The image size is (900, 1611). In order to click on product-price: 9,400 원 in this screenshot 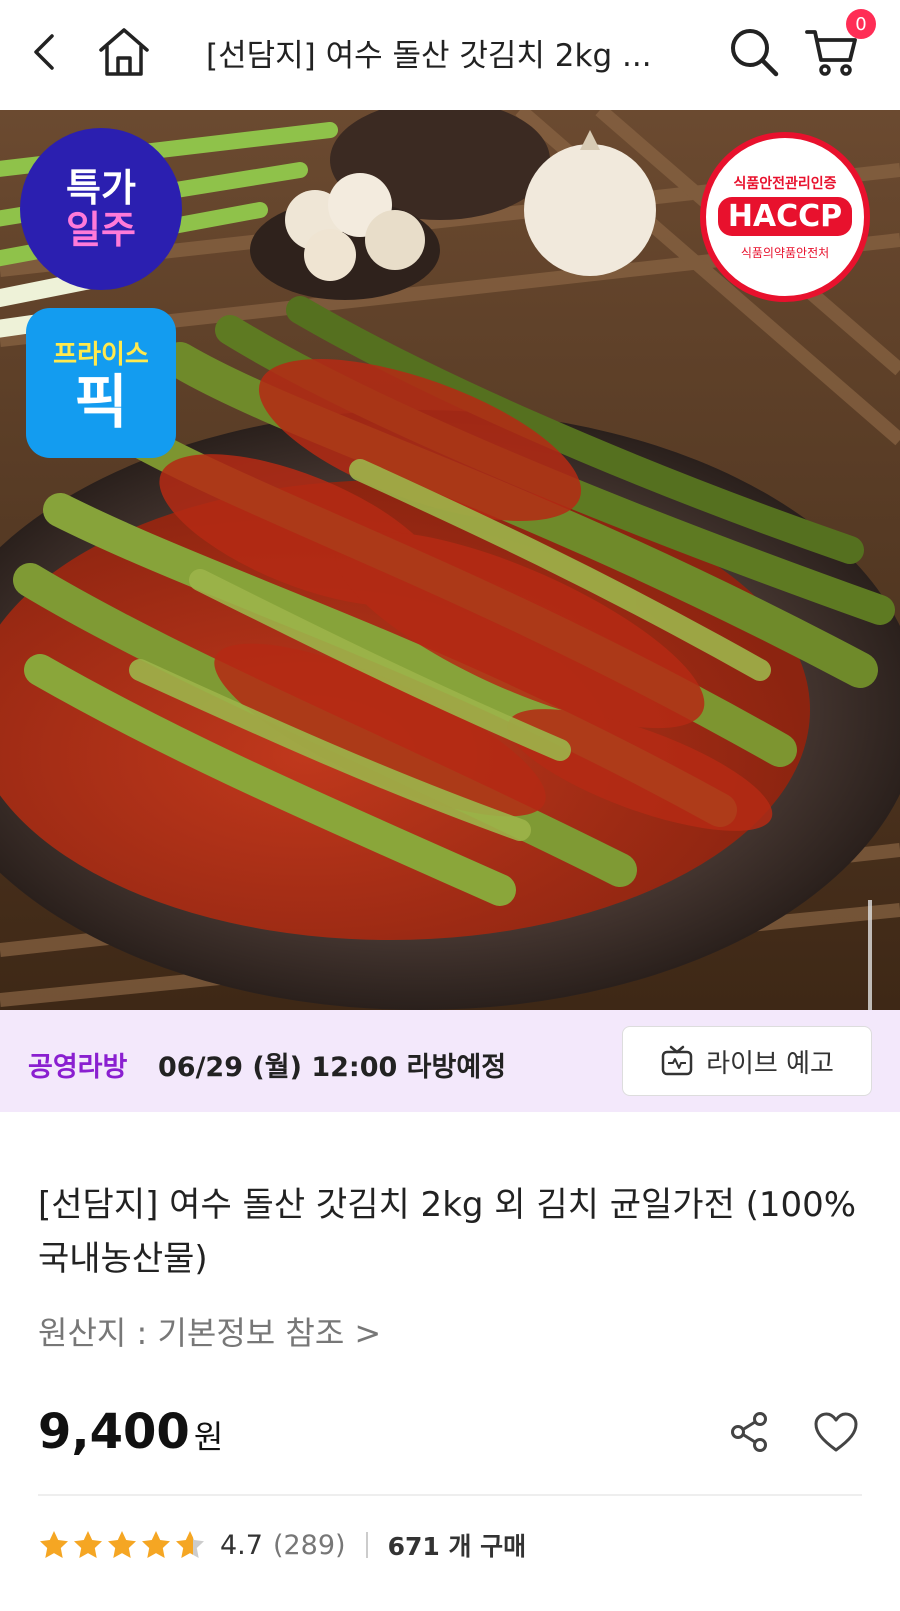, I will do `click(130, 1432)`.